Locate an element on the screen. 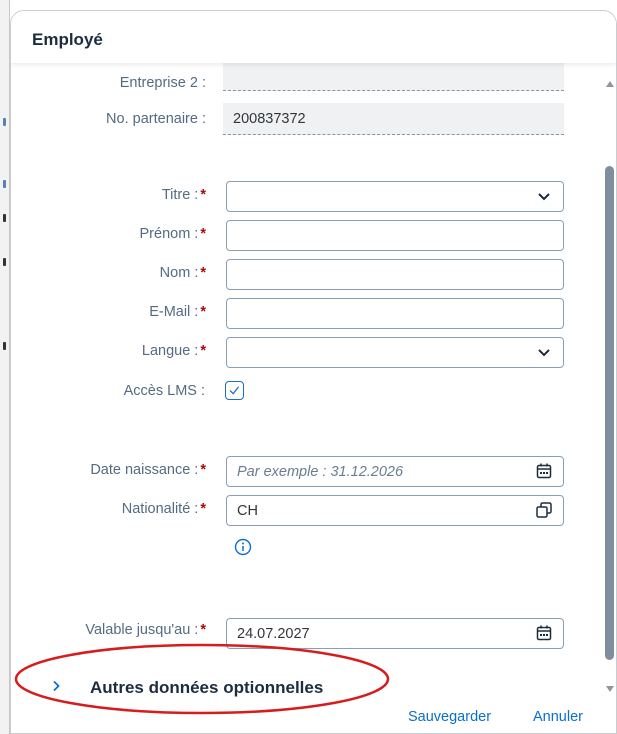 The height and width of the screenshot is (734, 617). title-select is located at coordinates (395, 196).